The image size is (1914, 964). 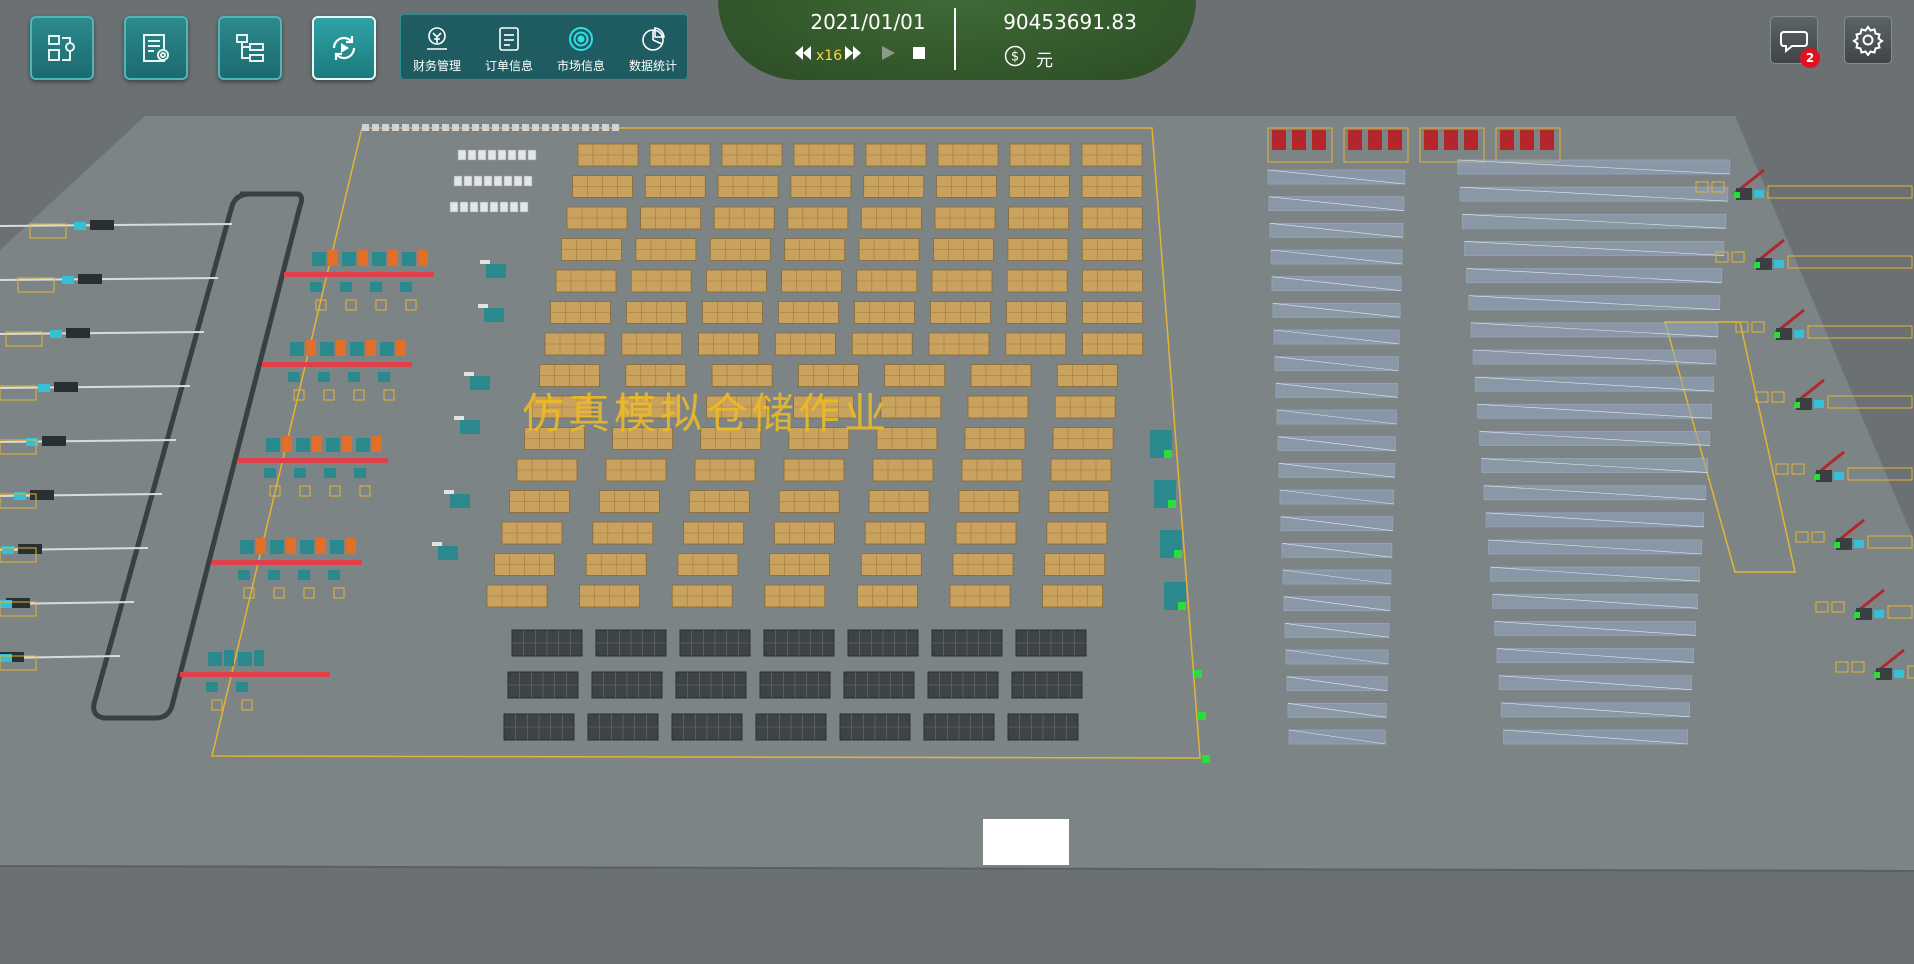 I want to click on simulation-play-button, so click(x=344, y=48).